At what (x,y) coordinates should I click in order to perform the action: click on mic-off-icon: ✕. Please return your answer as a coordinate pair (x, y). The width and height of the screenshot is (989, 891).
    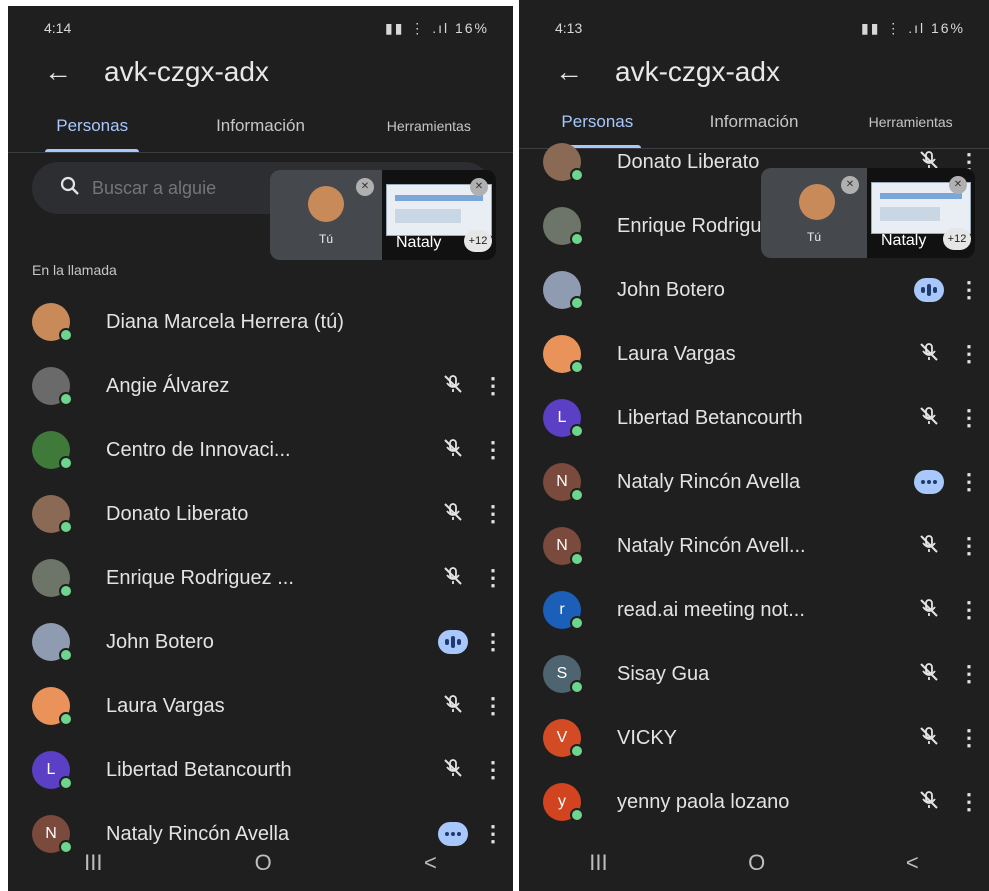
    Looking at the image, I should click on (479, 187).